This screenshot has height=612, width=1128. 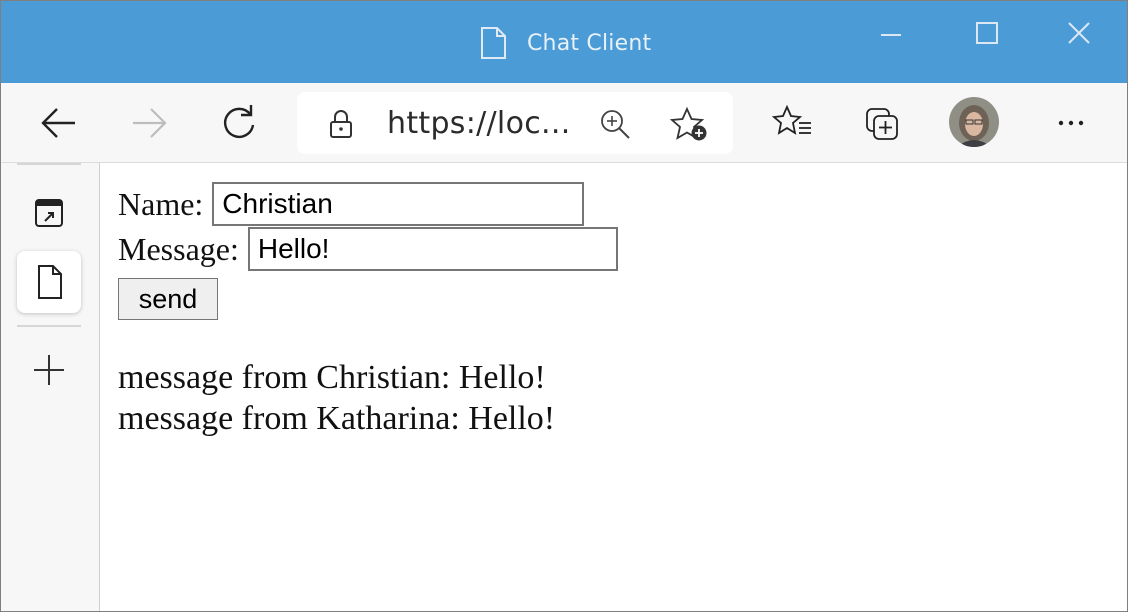 I want to click on name-row: Name:, so click(x=351, y=204).